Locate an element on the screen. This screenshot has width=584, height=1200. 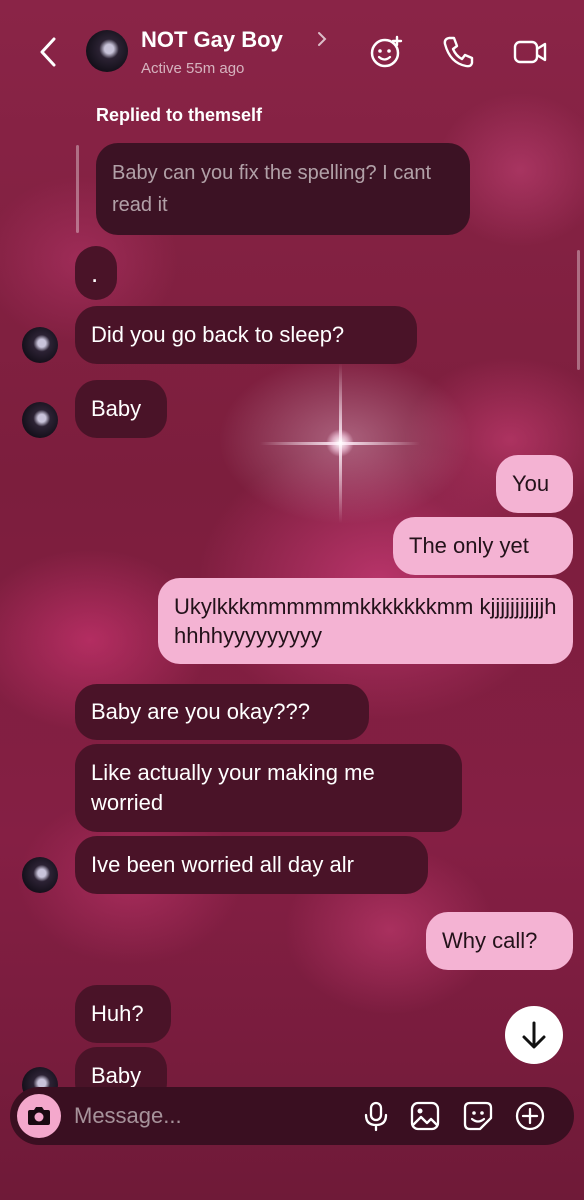
reply-label: Replied to themself is located at coordinates (179, 115).